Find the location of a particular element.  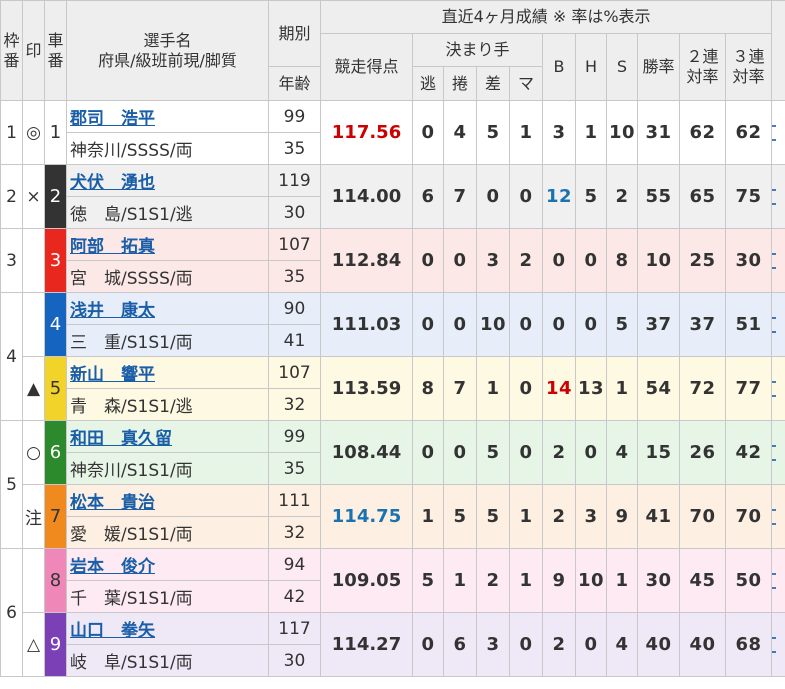

rider-region-class-style: 神奈川/SSSS/両 is located at coordinates (167, 148).